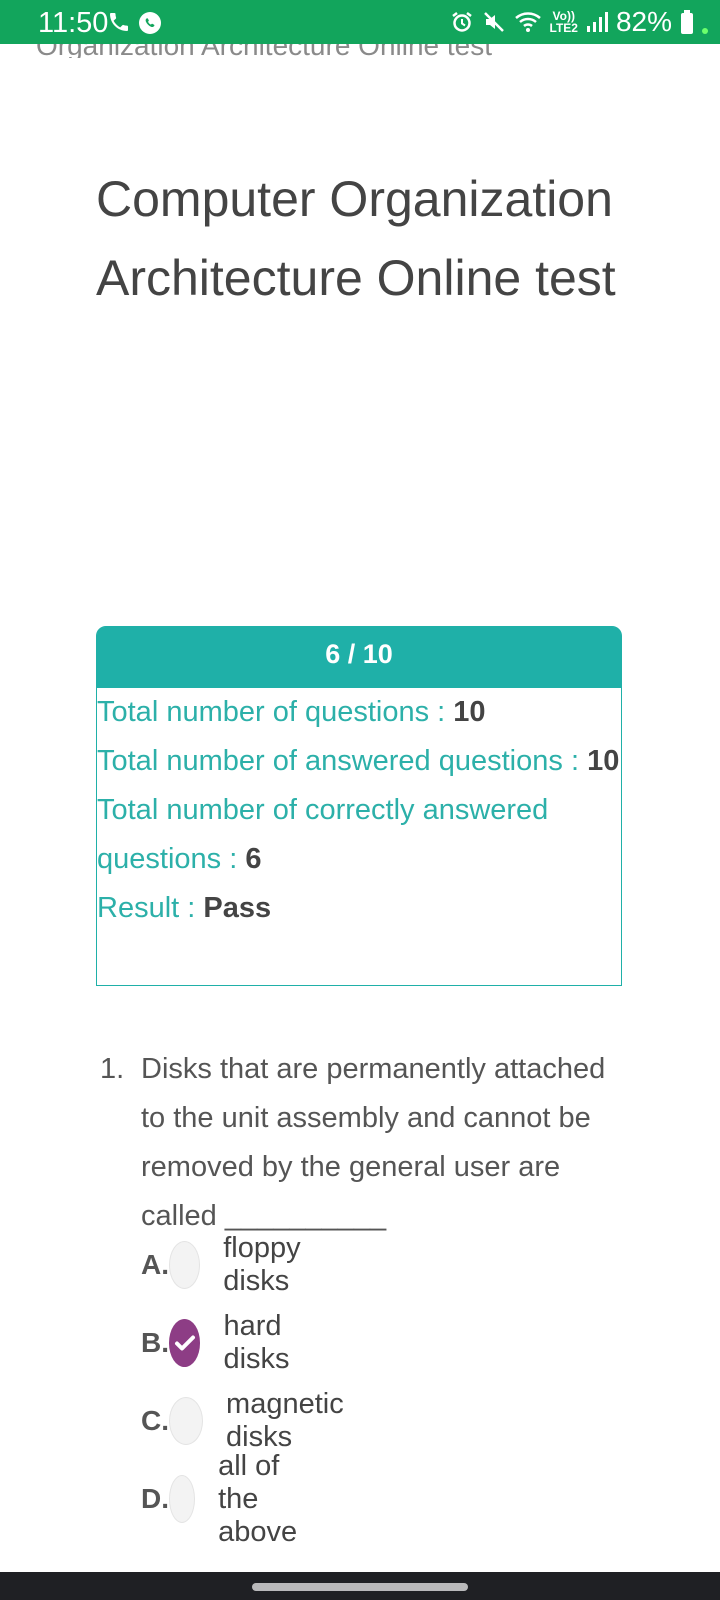 This screenshot has height=1600, width=720. I want to click on score-header: 6 / 10, so click(359, 657).